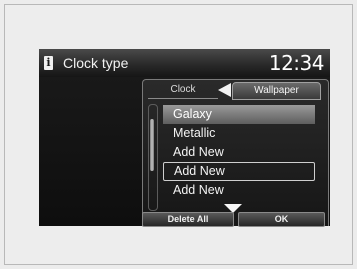 Image resolution: width=357 pixels, height=269 pixels. I want to click on list-item-metallic: Metallic, so click(239, 133).